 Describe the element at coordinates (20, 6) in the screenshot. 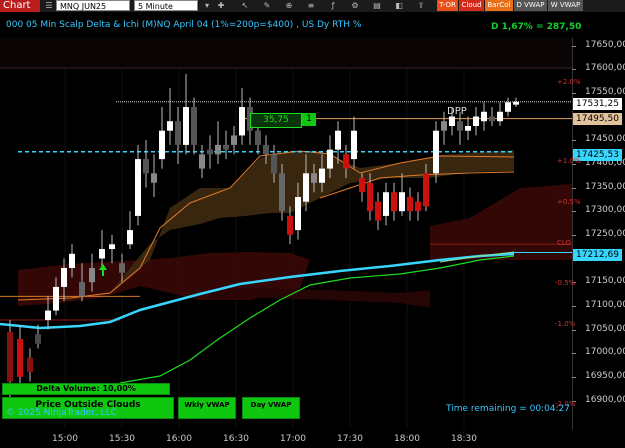

I see `chart-tab: Chart` at that location.